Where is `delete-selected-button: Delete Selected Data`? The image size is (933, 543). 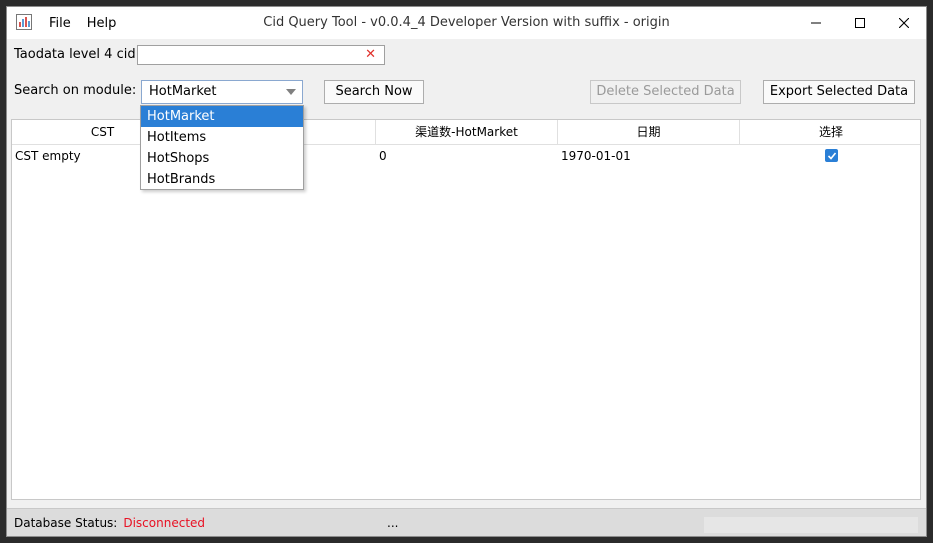
delete-selected-button: Delete Selected Data is located at coordinates (665, 92).